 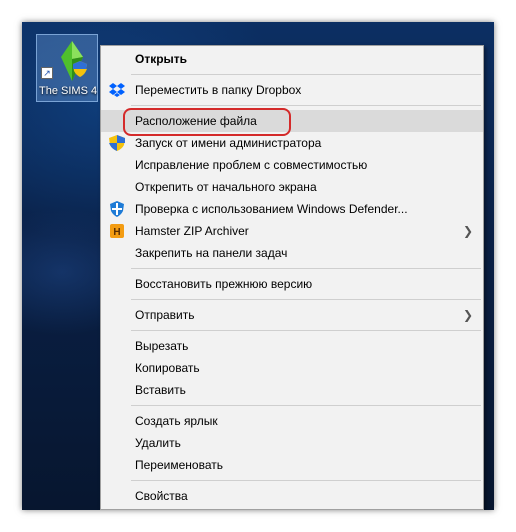 What do you see at coordinates (68, 91) in the screenshot?
I see `desktop-icon-label: The SIMS 4` at bounding box center [68, 91].